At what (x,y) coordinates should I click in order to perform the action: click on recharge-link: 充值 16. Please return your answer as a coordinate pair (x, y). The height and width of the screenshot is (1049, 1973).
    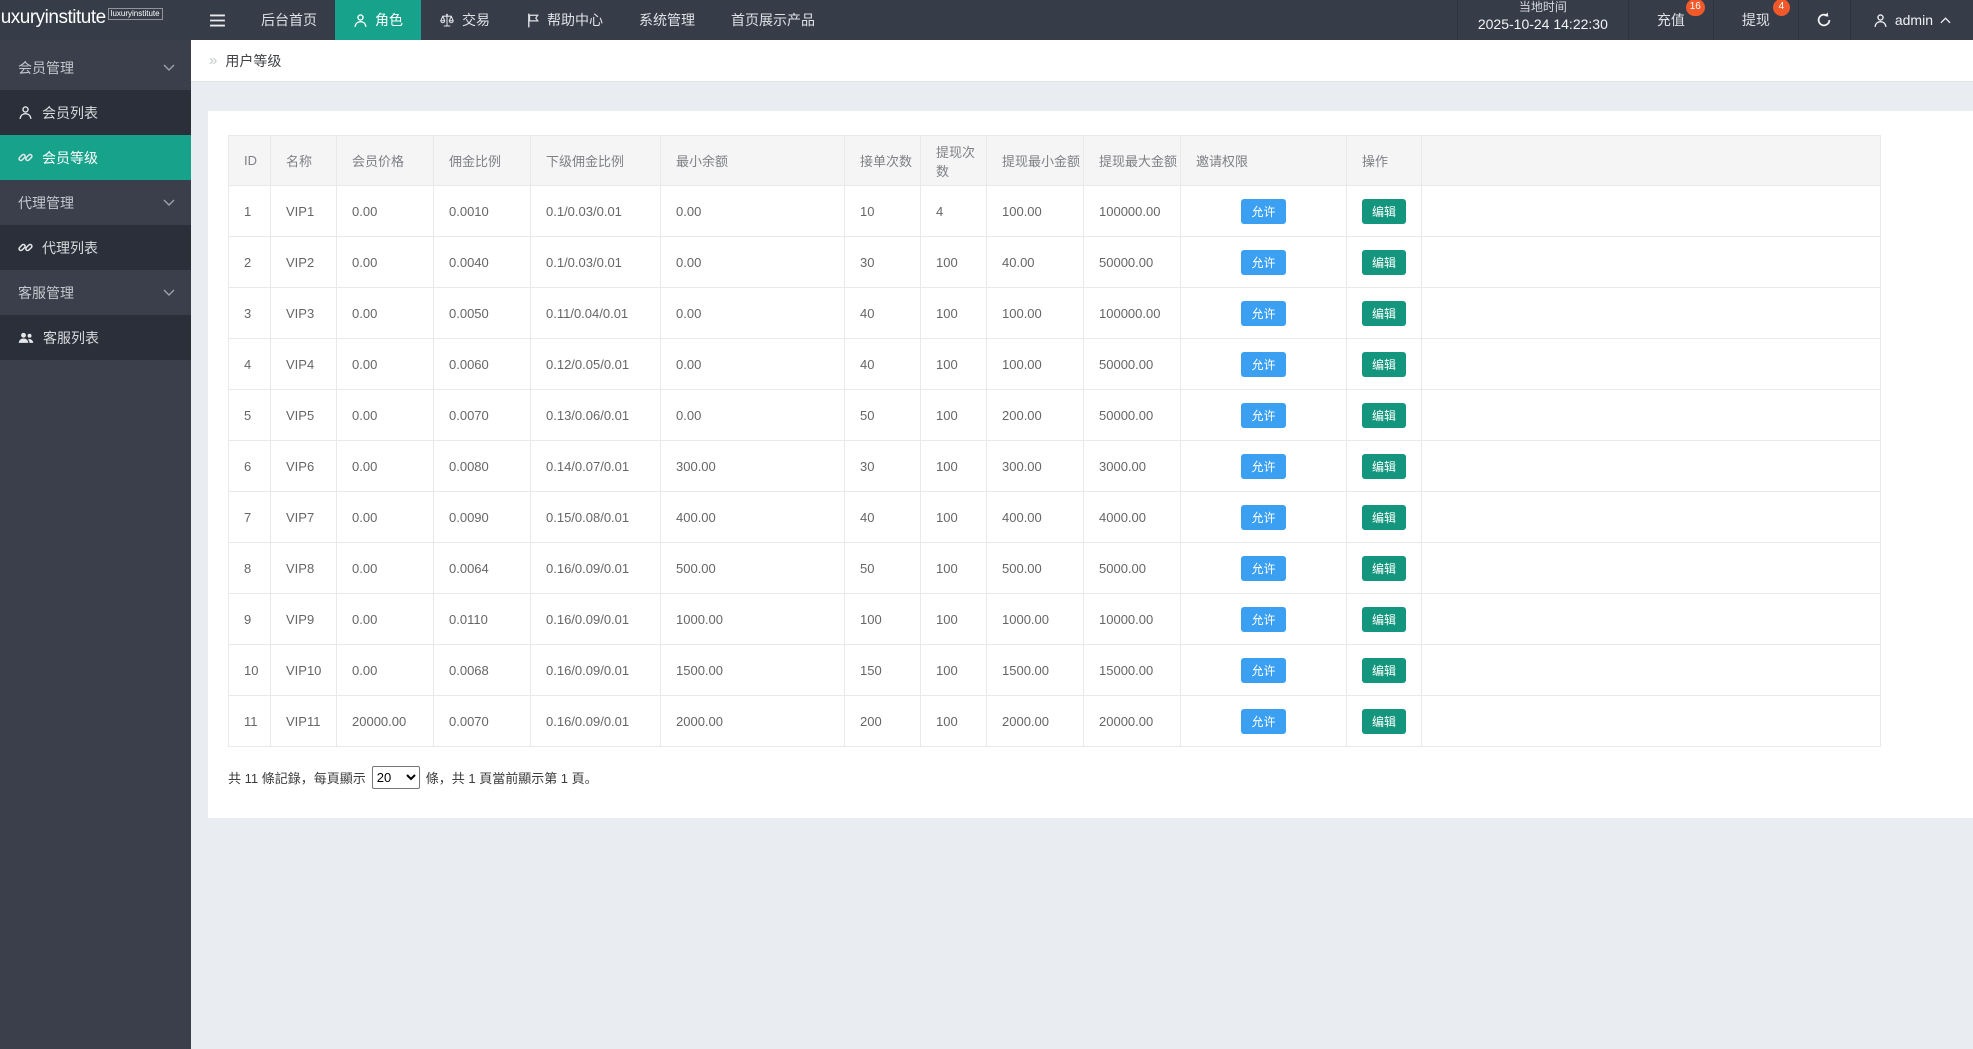
    Looking at the image, I should click on (1670, 20).